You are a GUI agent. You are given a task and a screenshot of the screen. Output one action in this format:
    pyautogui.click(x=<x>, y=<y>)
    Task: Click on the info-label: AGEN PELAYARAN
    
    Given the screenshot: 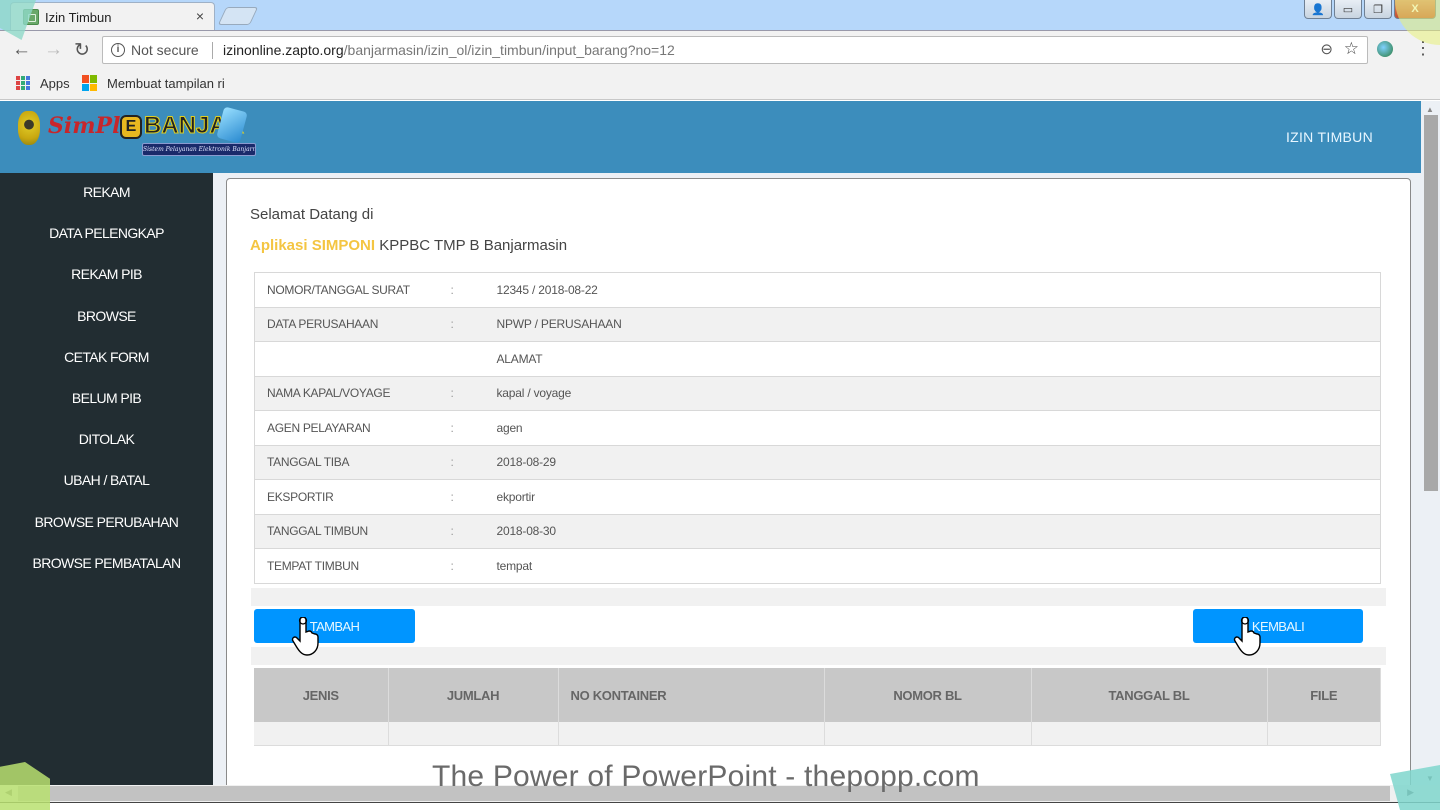 What is the action you would take?
    pyautogui.click(x=319, y=427)
    